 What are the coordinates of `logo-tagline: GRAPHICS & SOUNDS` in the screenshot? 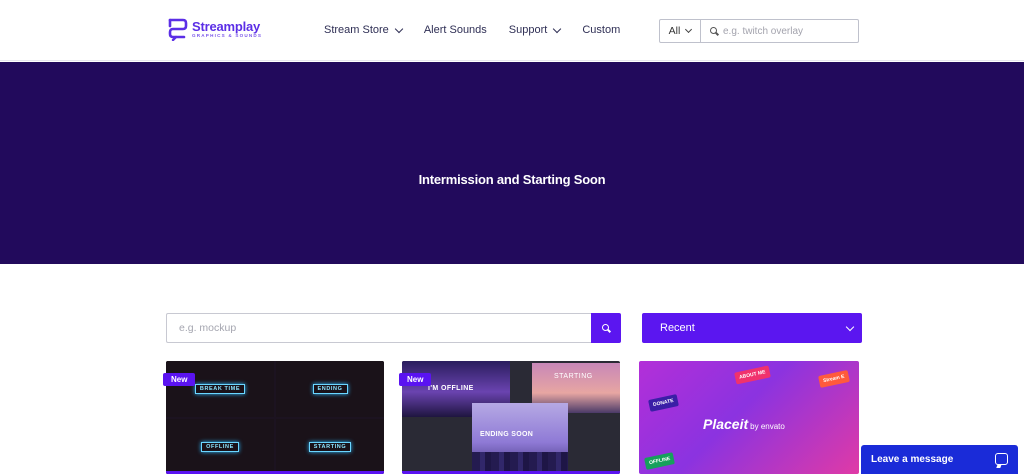 It's located at (227, 35).